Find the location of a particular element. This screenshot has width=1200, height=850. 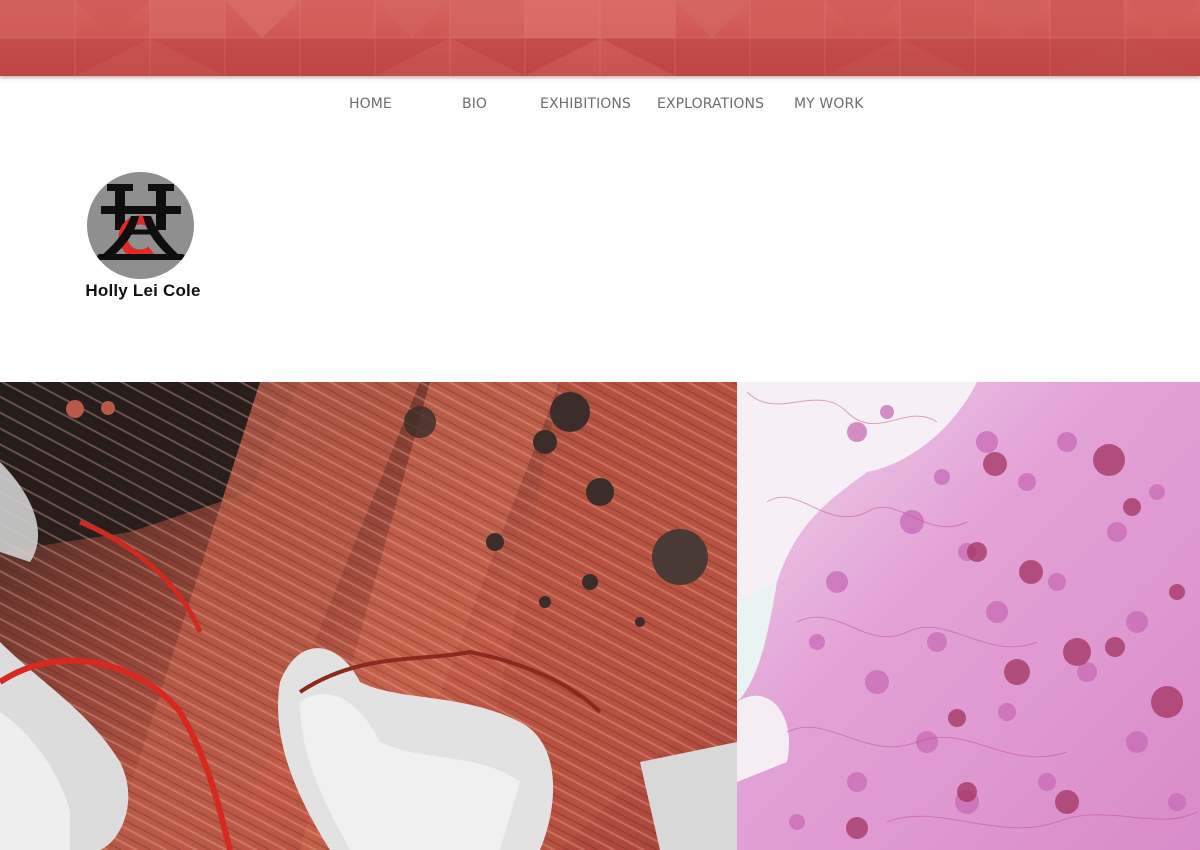

site-logo: Holly Lei Cole is located at coordinates (143, 238).